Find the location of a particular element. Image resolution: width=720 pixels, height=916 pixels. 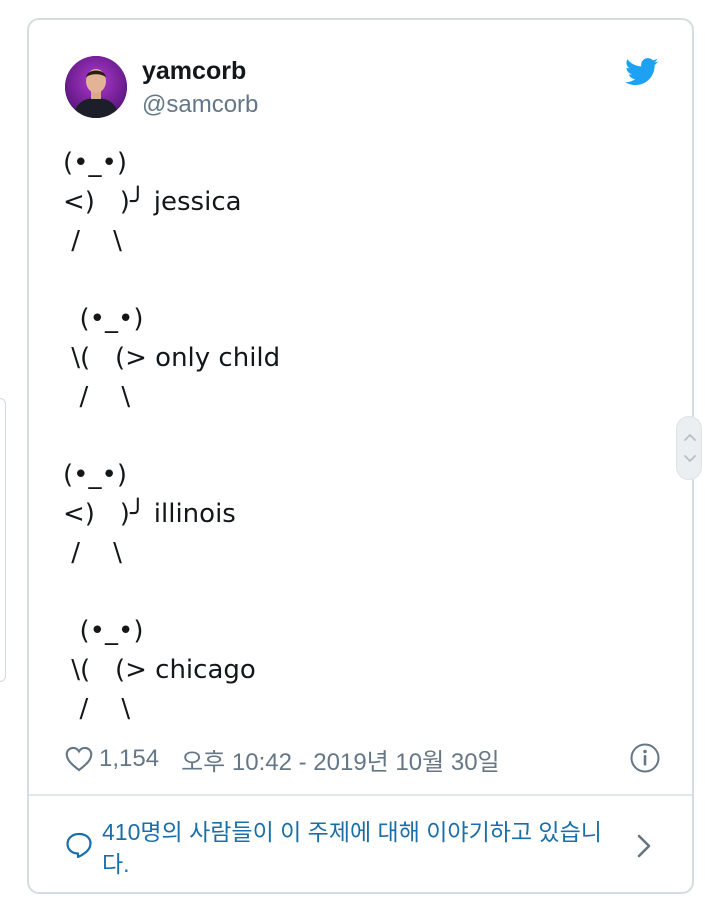

like-count: 1,154 is located at coordinates (129, 759).